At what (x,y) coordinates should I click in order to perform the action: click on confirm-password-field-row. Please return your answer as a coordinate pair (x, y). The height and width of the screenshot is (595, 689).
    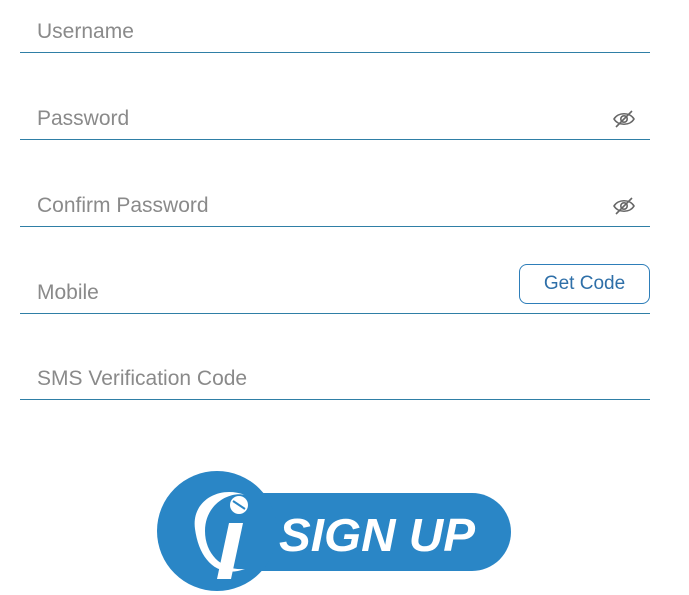
    Looking at the image, I should click on (335, 206).